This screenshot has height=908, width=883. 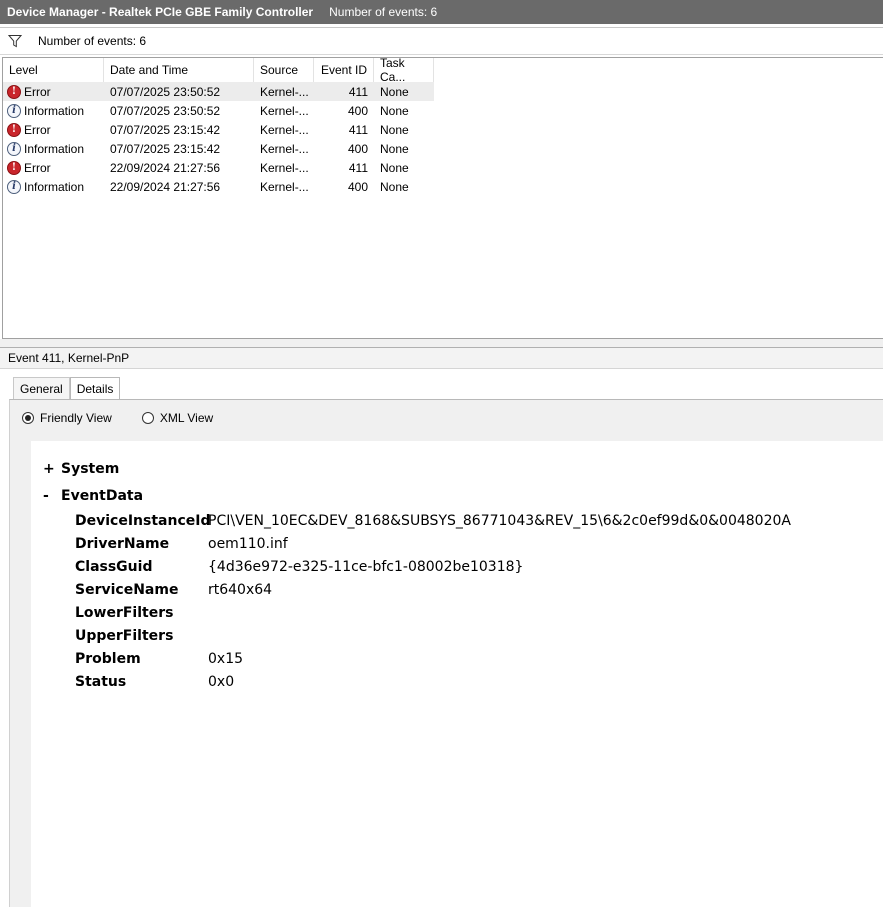 I want to click on eventdata-field: Problem 0x15, so click(x=159, y=659).